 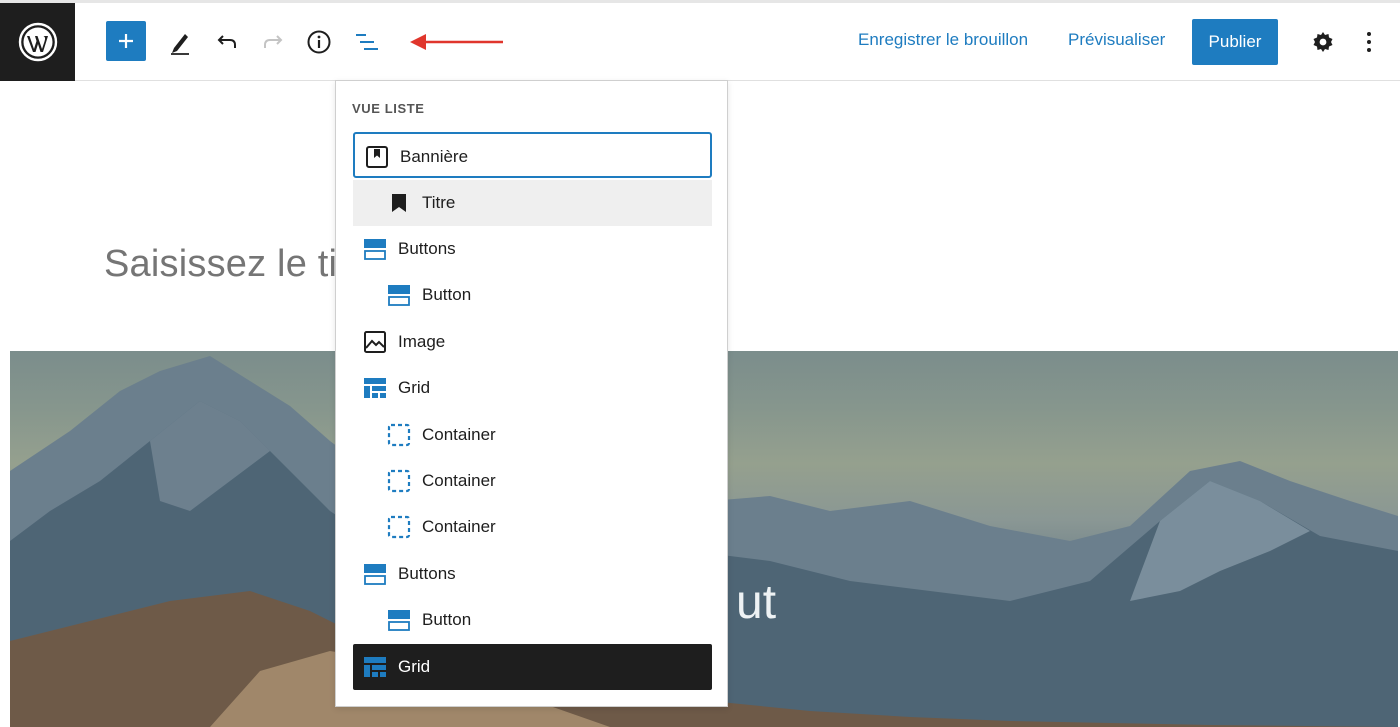 I want to click on undo-button, so click(x=227, y=42).